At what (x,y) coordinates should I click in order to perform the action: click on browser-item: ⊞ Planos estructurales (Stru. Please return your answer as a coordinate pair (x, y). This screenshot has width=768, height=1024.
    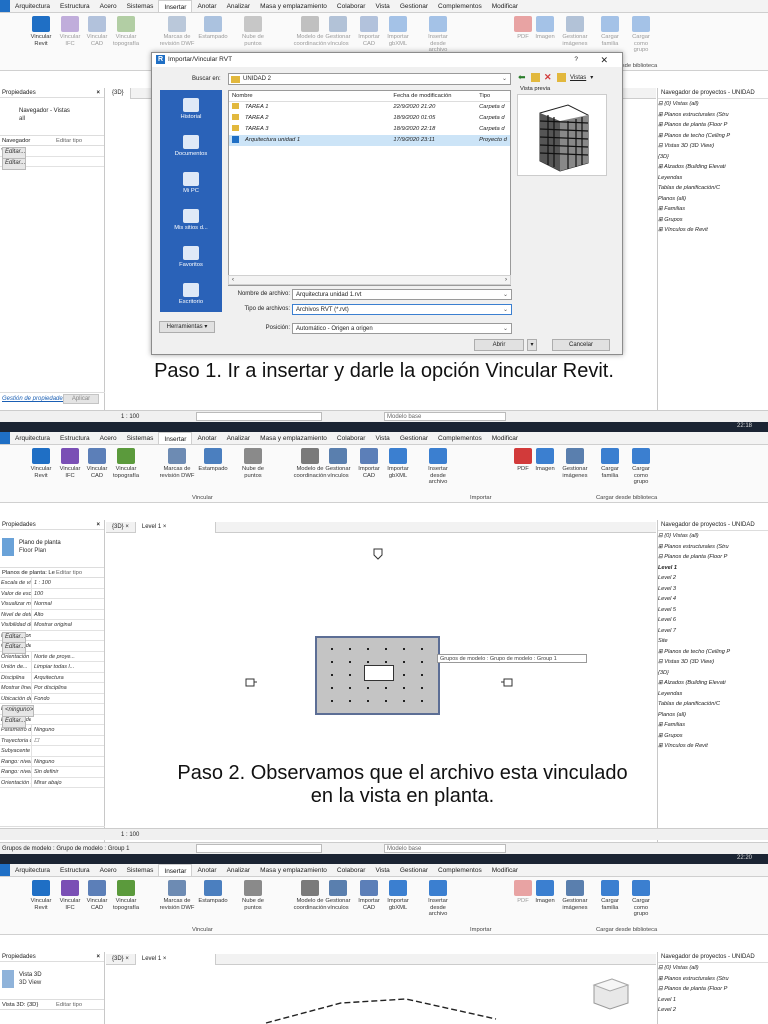
    Looking at the image, I should click on (713, 547).